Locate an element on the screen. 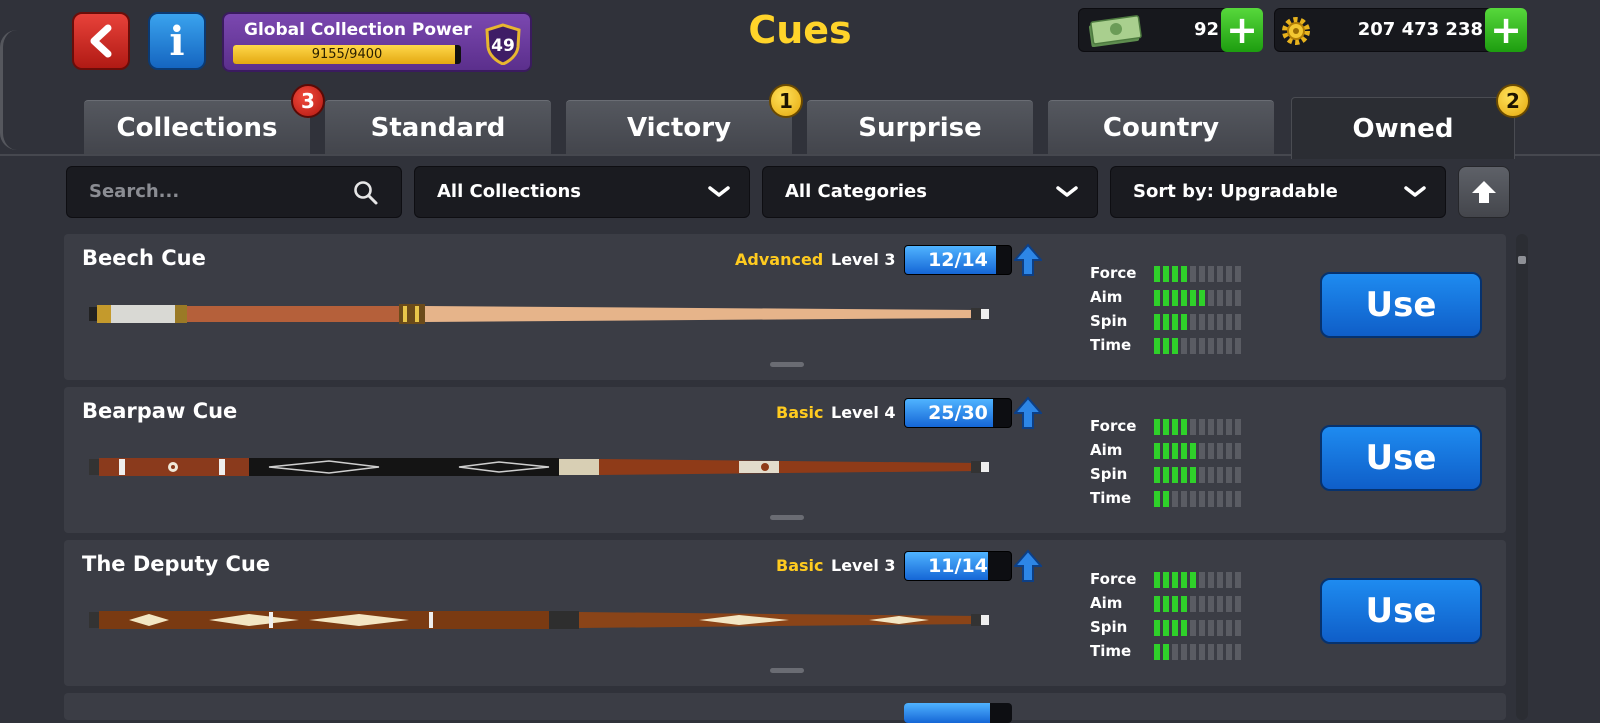  search-icon is located at coordinates (366, 193).